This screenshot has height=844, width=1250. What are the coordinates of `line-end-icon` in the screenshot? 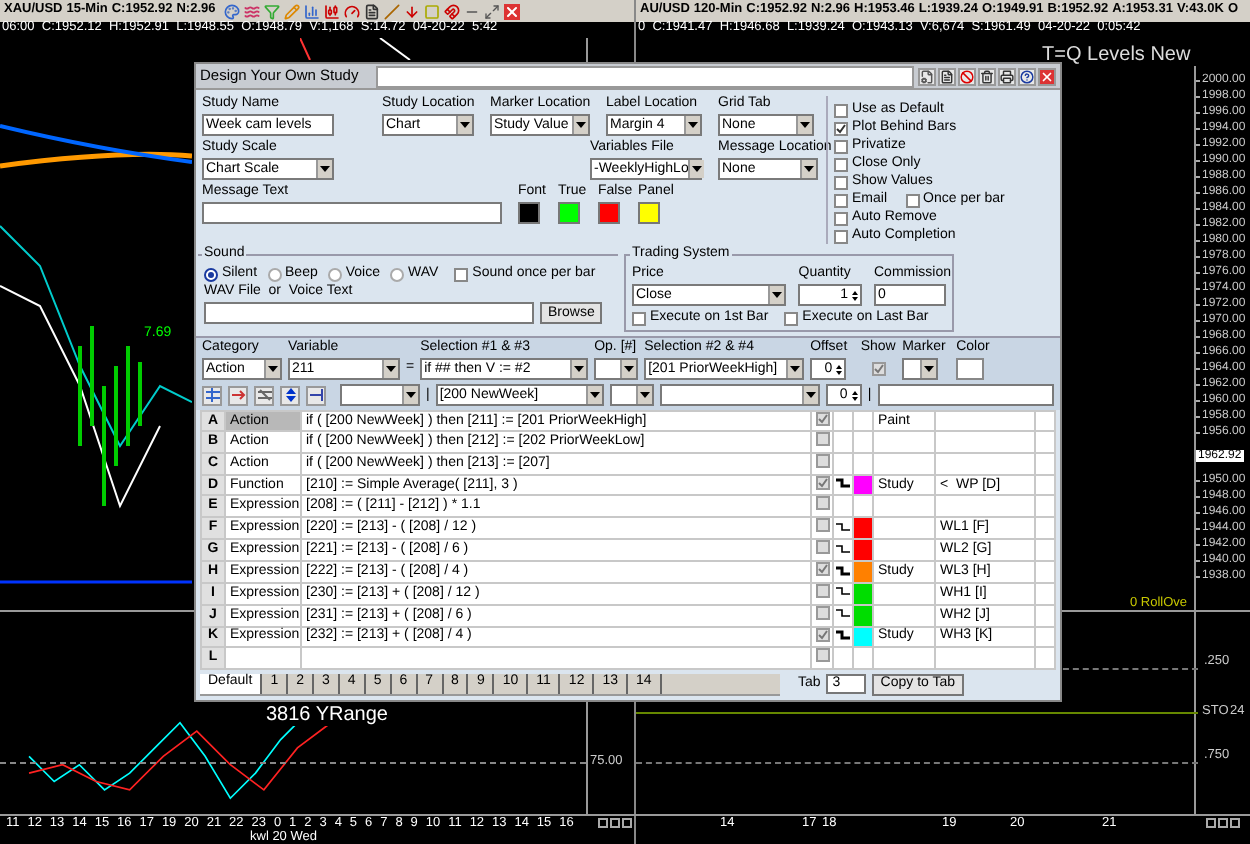 It's located at (316, 395).